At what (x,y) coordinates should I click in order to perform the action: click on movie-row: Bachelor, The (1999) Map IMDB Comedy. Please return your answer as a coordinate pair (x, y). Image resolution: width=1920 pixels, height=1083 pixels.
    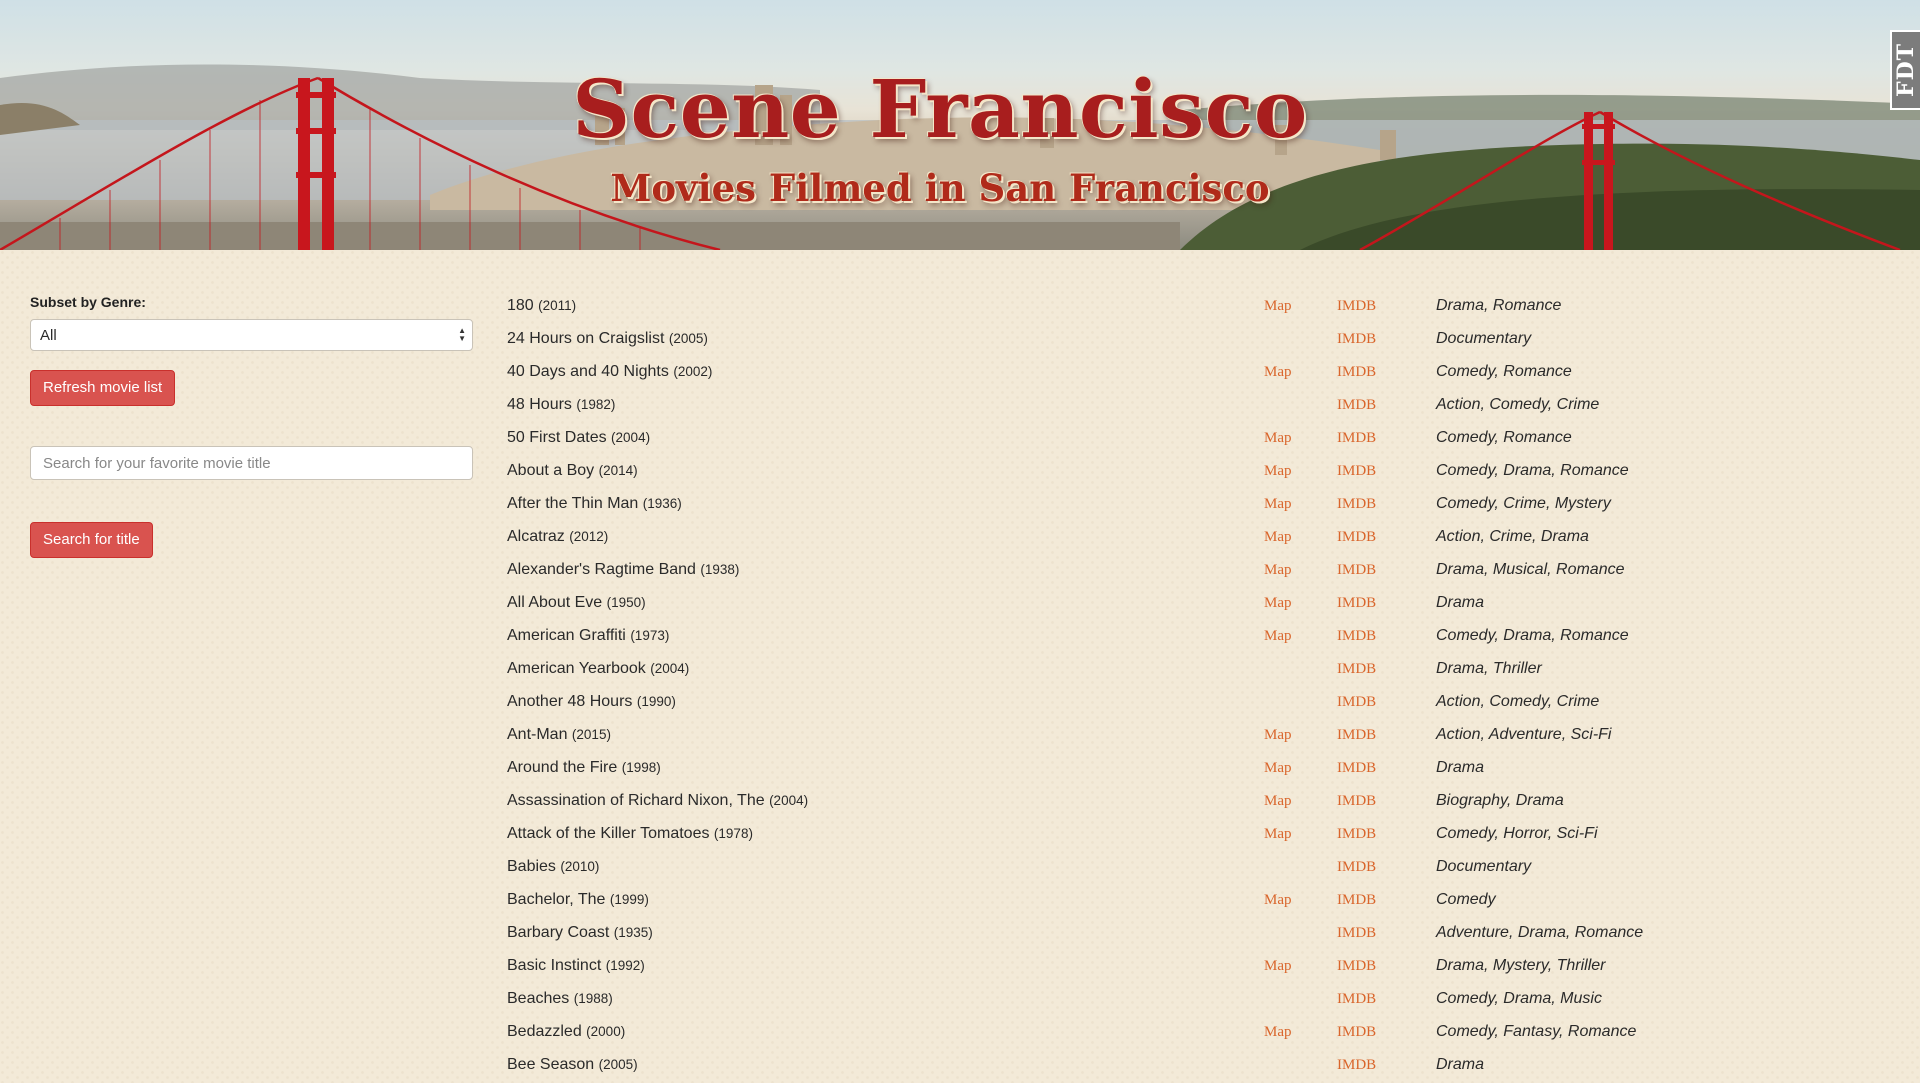
    Looking at the image, I should click on (1207, 901).